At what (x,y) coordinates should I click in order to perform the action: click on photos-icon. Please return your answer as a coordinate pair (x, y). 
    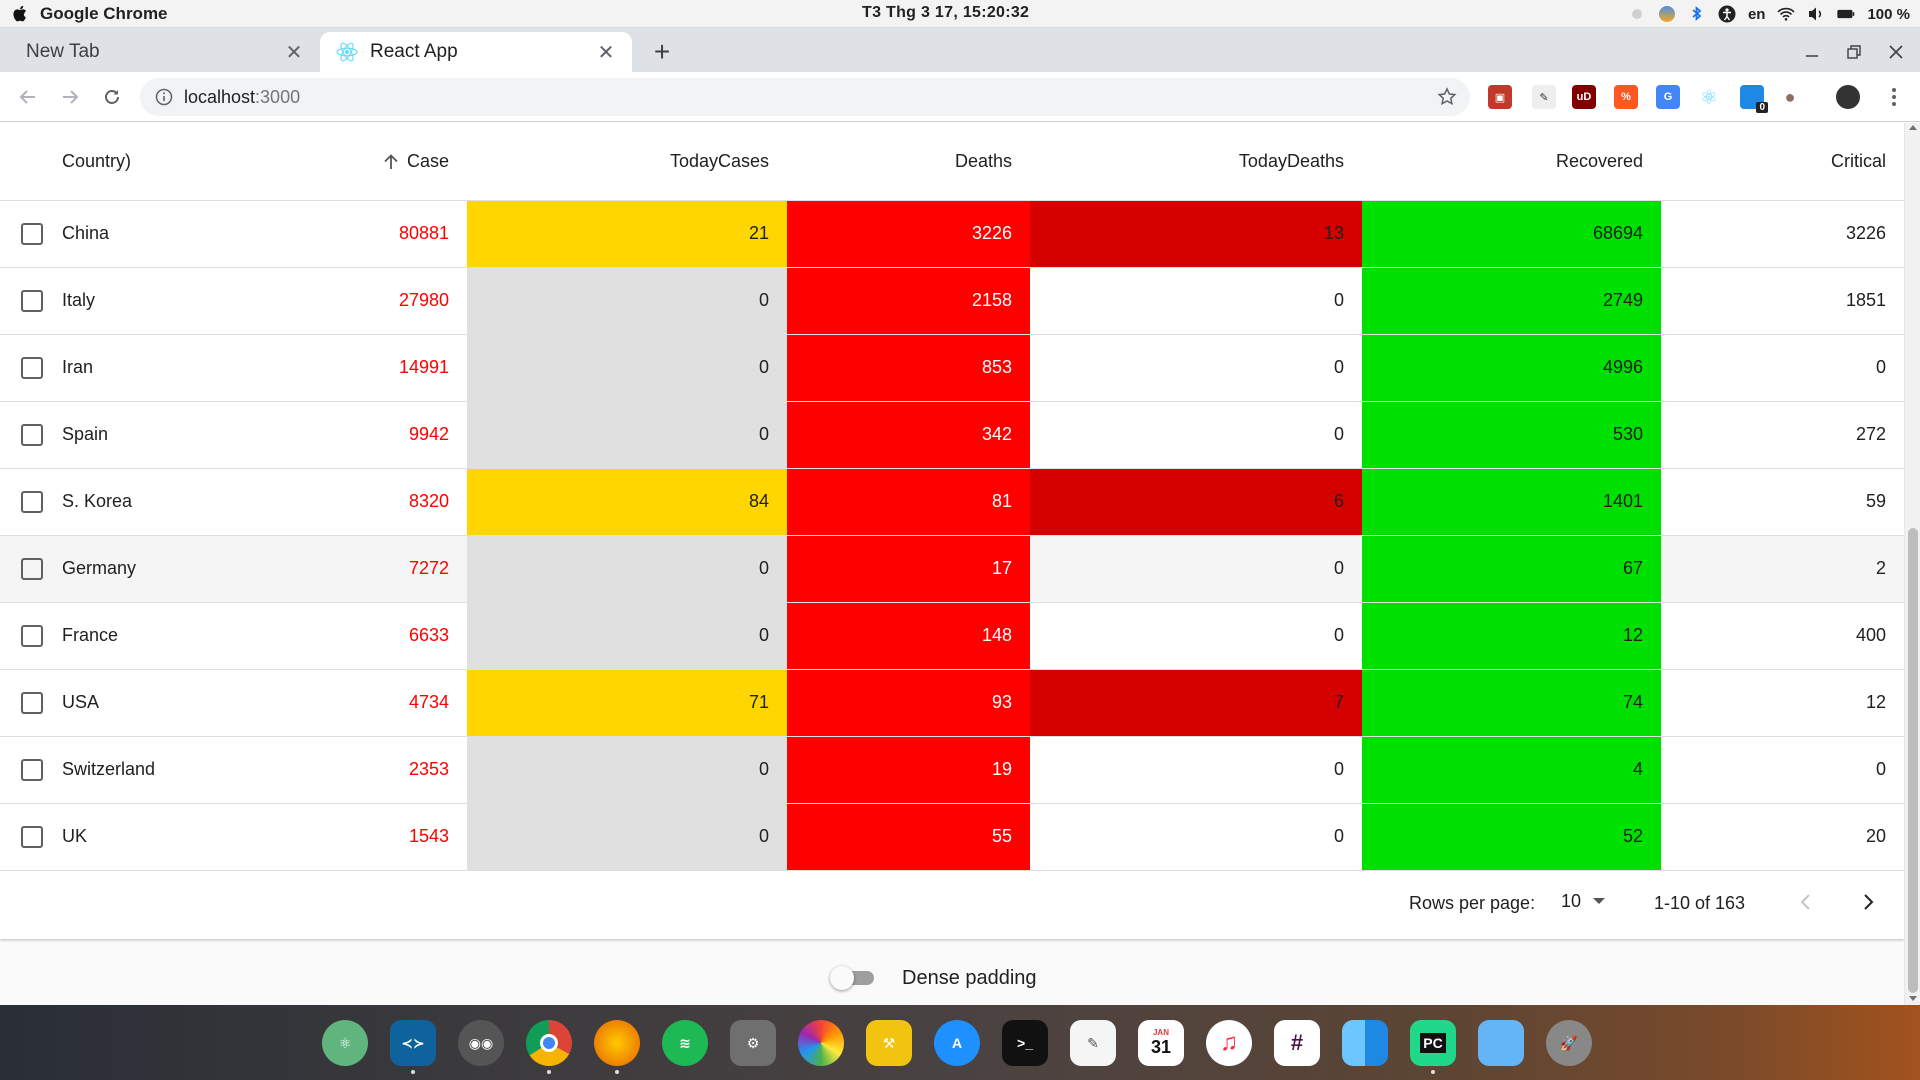
    Looking at the image, I should click on (821, 1043).